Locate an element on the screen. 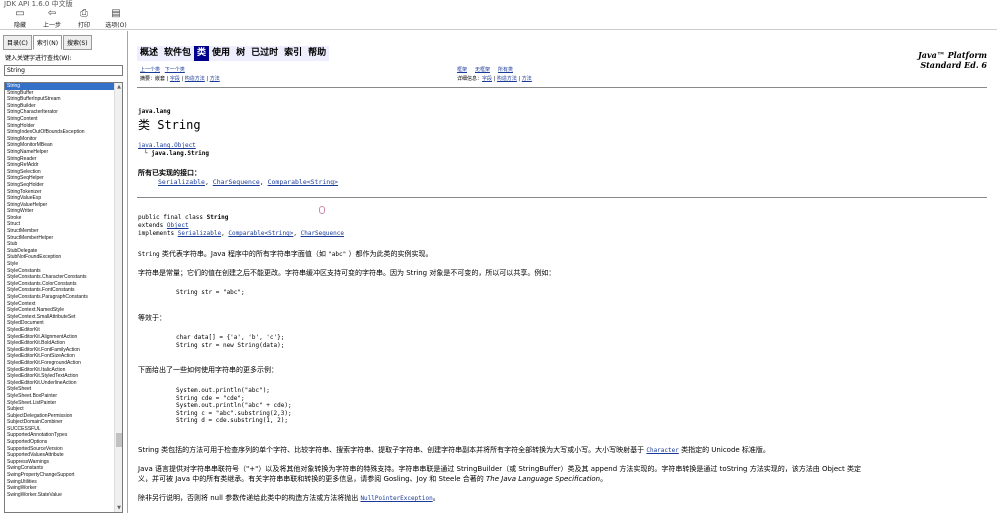 This screenshot has height=513, width=997. back-button: ⇦ 上一步 is located at coordinates (52, 19).